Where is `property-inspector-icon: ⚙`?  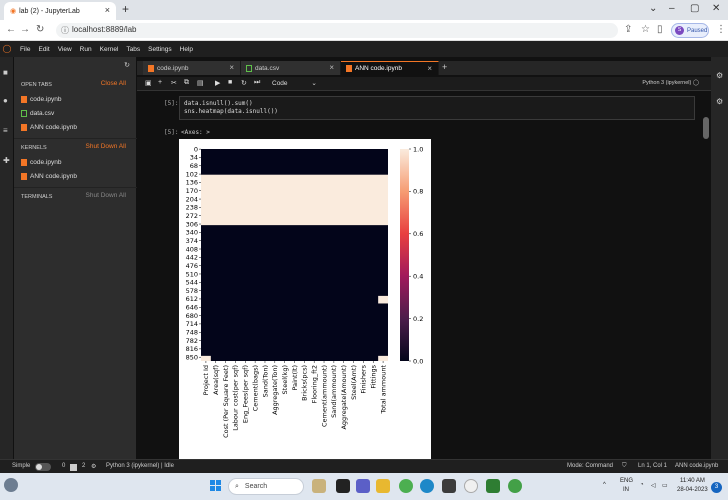
property-inspector-icon: ⚙ is located at coordinates (719, 75).